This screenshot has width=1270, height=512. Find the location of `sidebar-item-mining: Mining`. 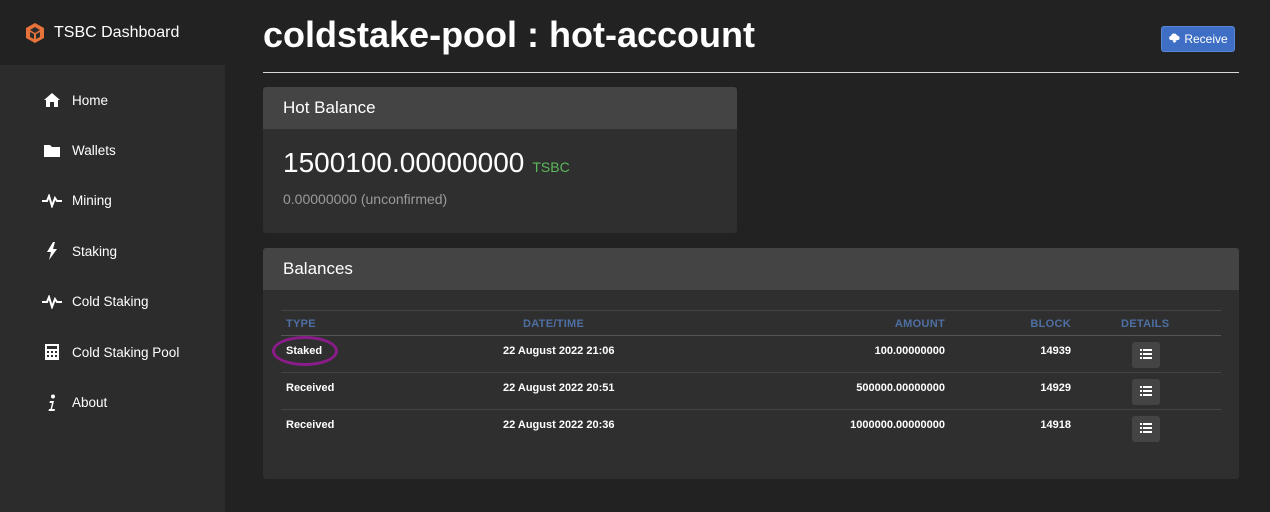

sidebar-item-mining: Mining is located at coordinates (112, 201).